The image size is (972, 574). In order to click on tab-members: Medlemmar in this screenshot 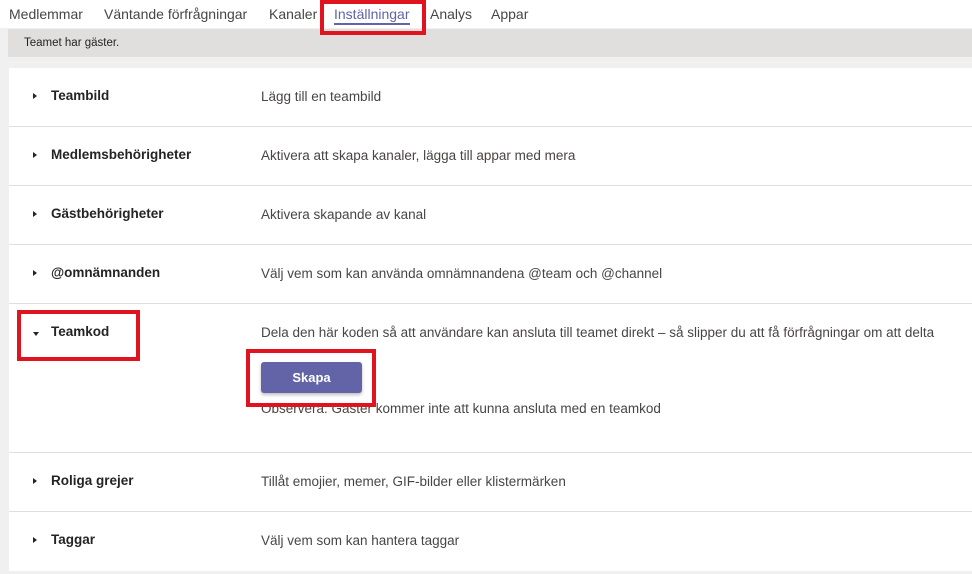, I will do `click(46, 14)`.